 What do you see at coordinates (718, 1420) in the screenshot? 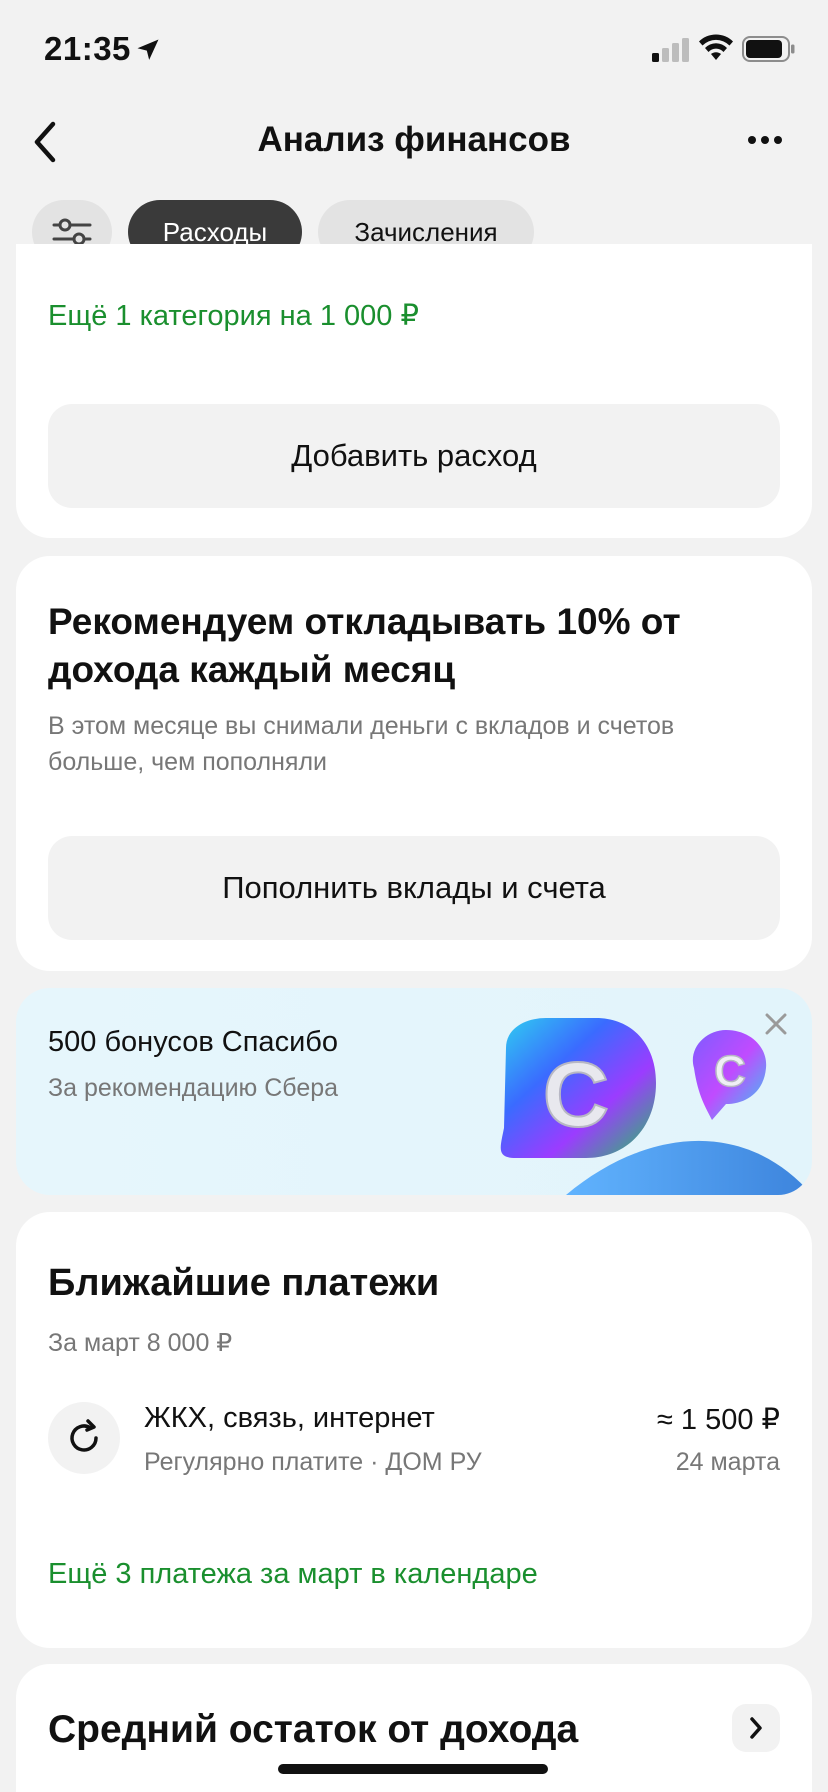
I see `payment-amount: ≈ 1 500 ₽` at bounding box center [718, 1420].